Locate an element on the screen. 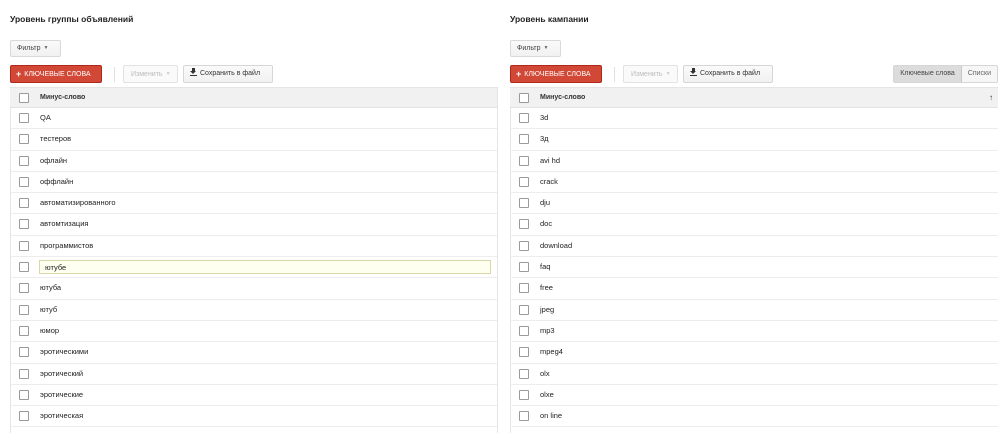 This screenshot has height=433, width=1000. table-row: jpeg is located at coordinates (754, 310).